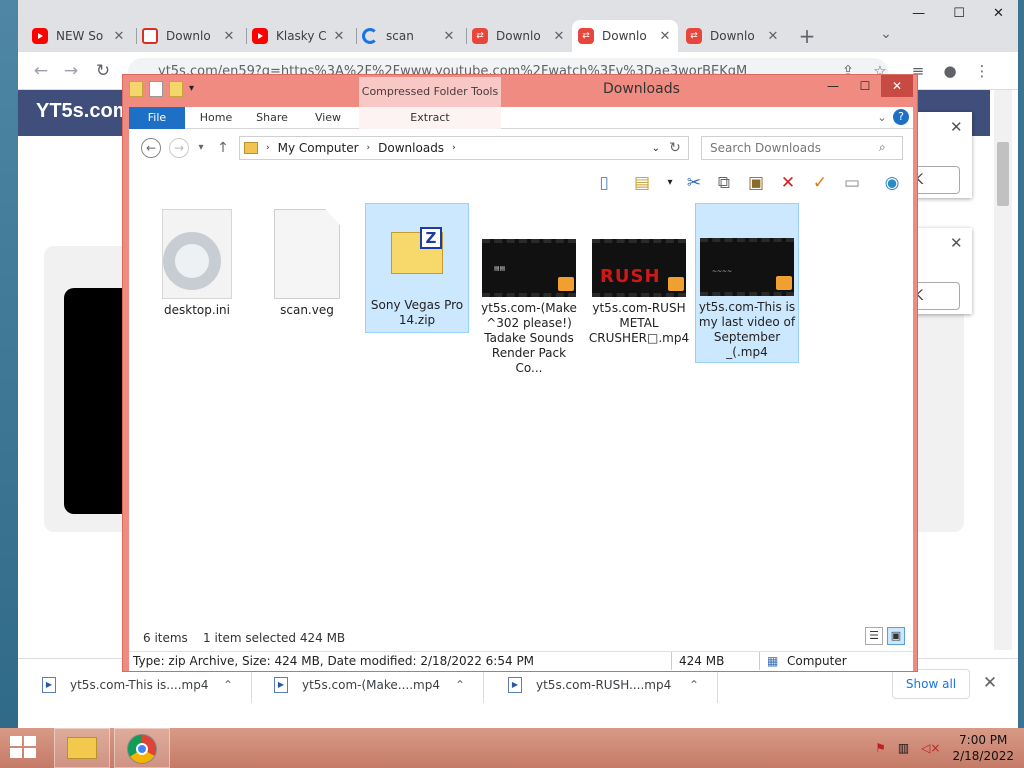 Image resolution: width=1024 pixels, height=768 pixels. What do you see at coordinates (529, 268) in the screenshot?
I see `video-file-icon: ▤▤` at bounding box center [529, 268].